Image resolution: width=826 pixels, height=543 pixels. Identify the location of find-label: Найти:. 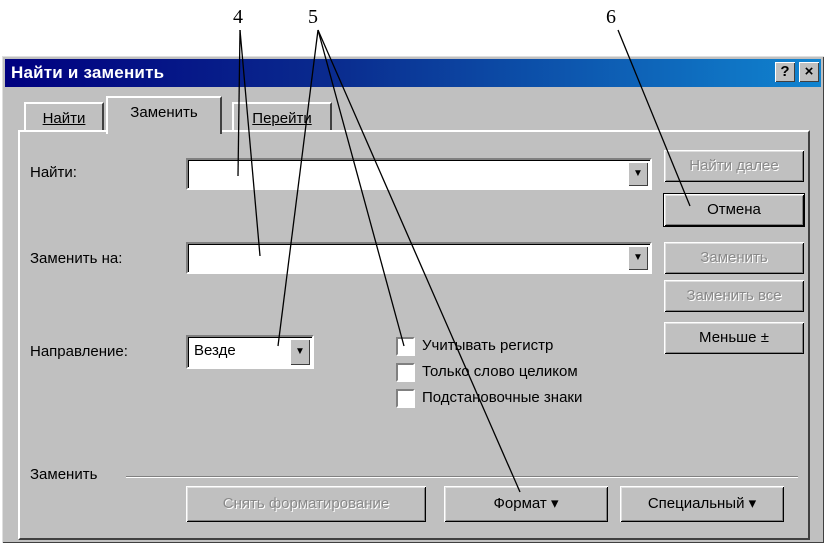
(53, 172).